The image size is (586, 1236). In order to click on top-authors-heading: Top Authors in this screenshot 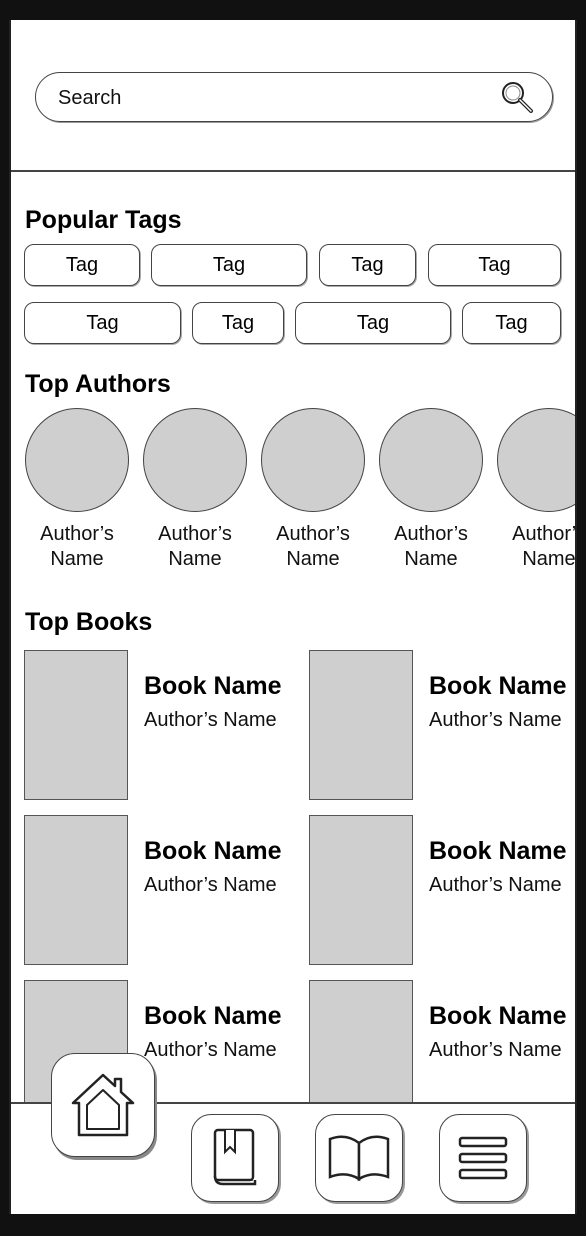, I will do `click(98, 384)`.